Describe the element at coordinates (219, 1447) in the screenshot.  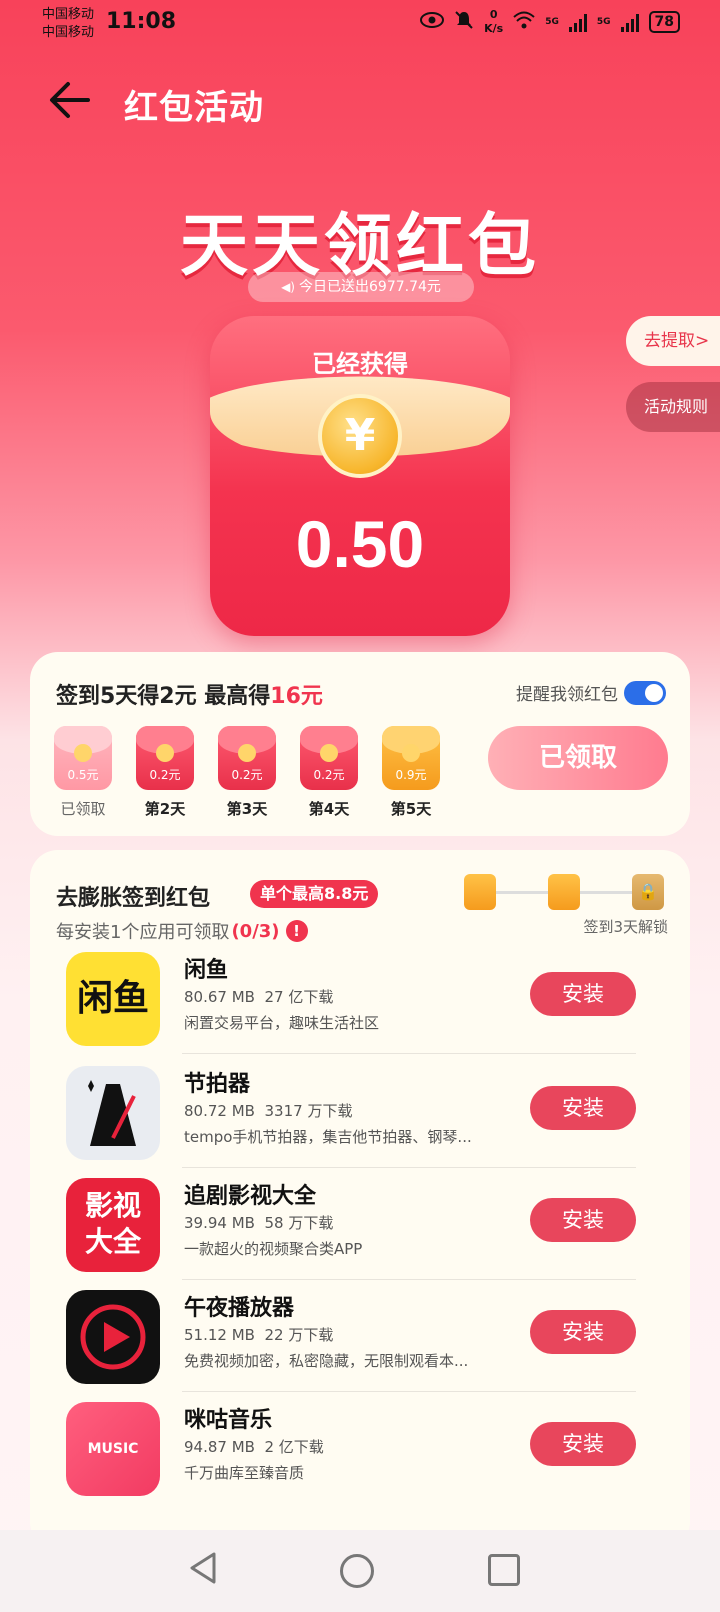
I see `app-size: 94.87 MB` at that location.